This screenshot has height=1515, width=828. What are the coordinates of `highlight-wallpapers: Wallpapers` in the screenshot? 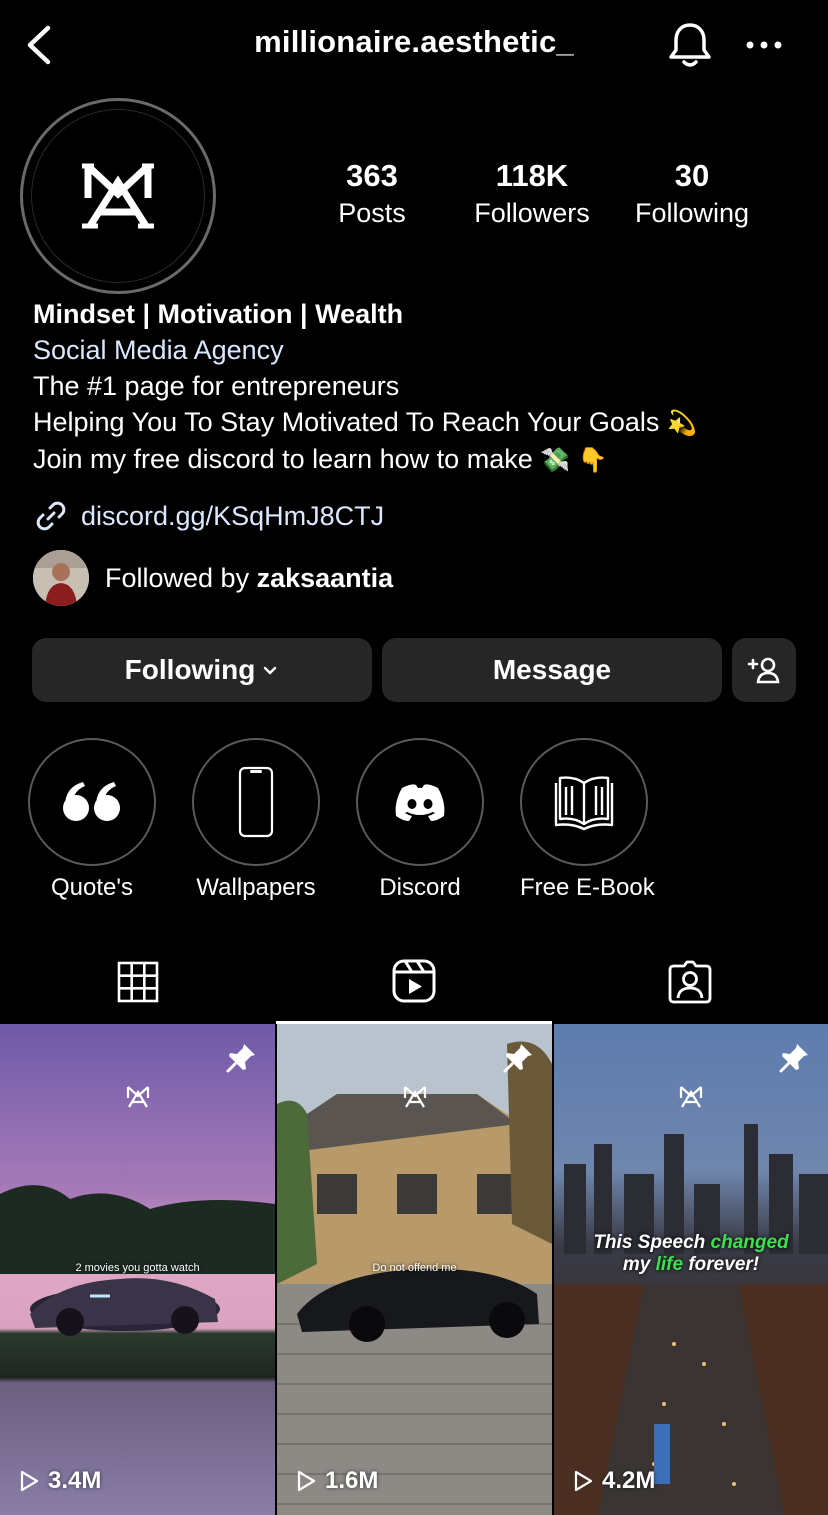 It's located at (256, 820).